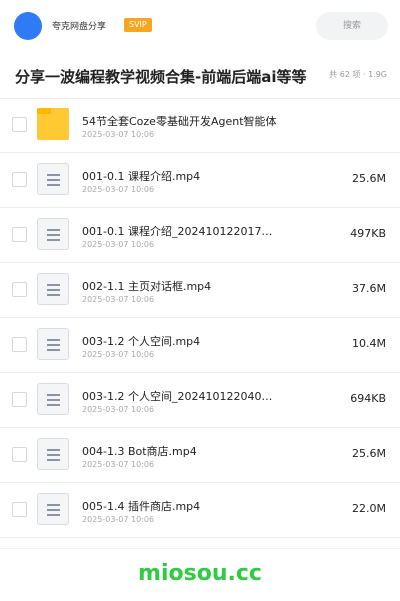 The width and height of the screenshot is (400, 601). I want to click on footer: miosou.cc, so click(200, 574).